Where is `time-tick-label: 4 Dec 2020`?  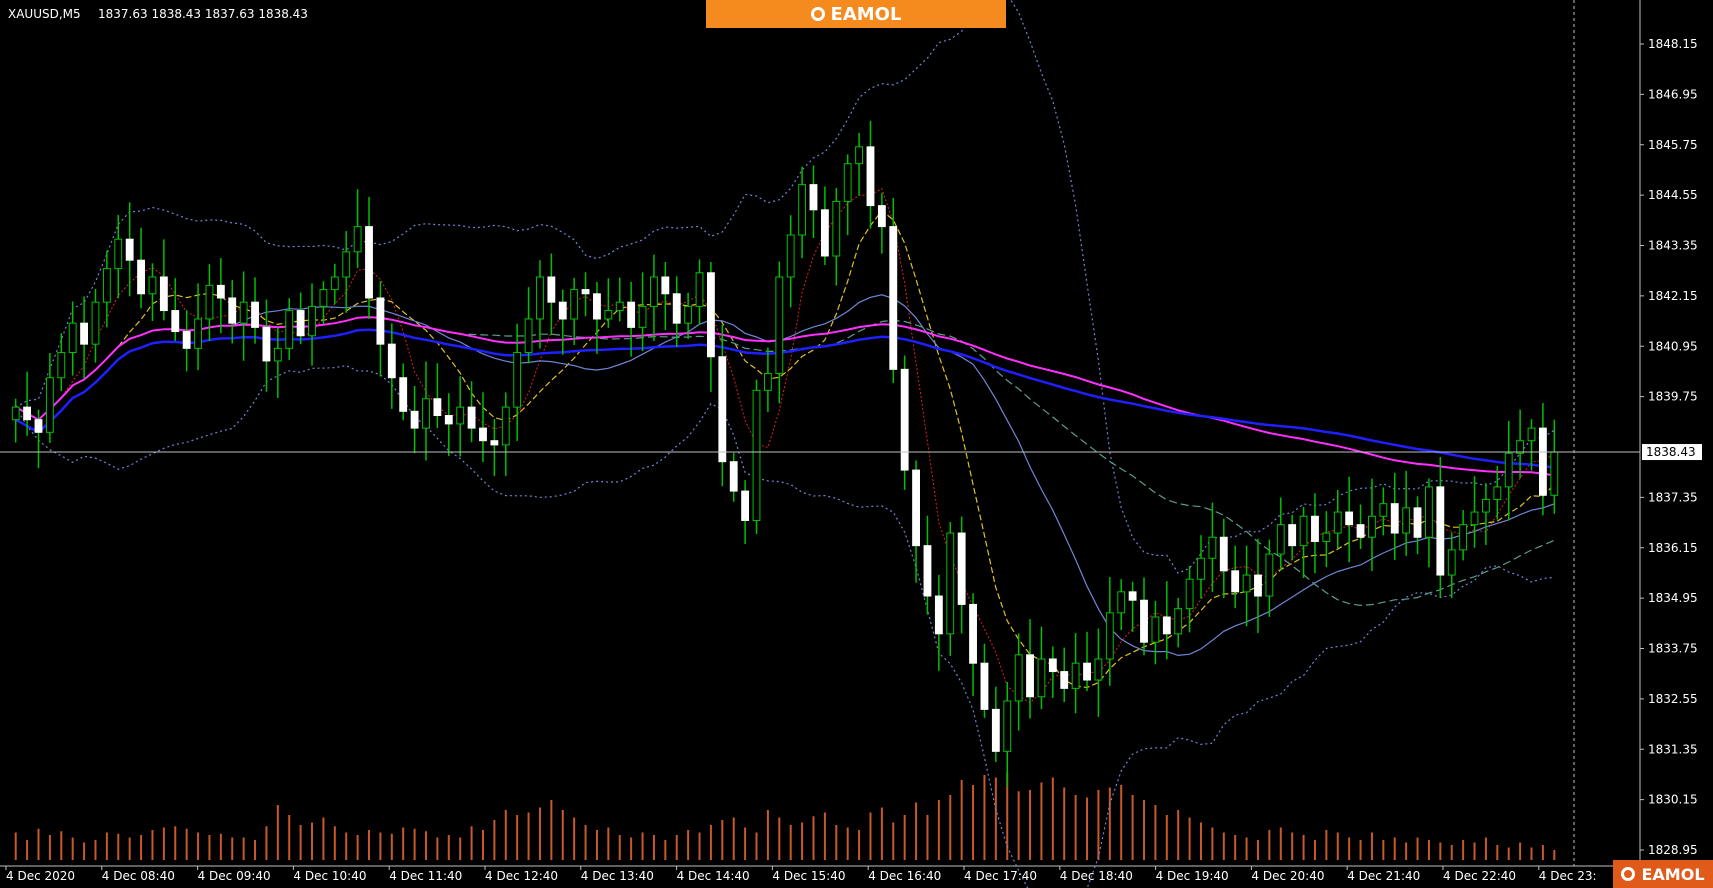 time-tick-label: 4 Dec 2020 is located at coordinates (40, 876).